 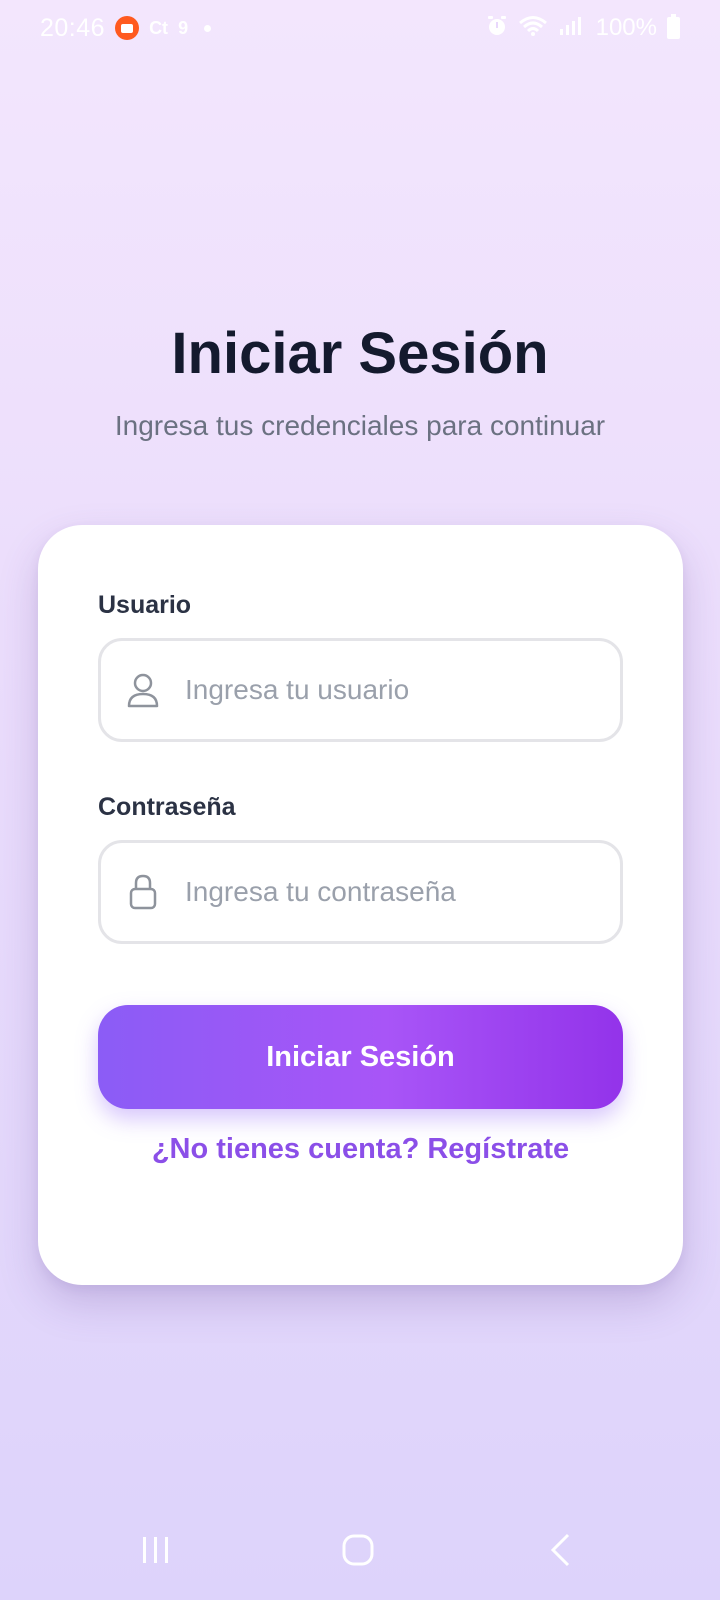 I want to click on status-app-label: Ct, so click(x=159, y=27).